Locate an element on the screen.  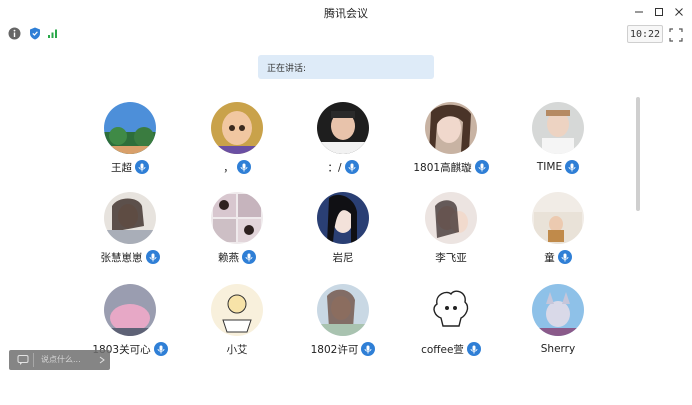
close-icon is located at coordinates (679, 12).